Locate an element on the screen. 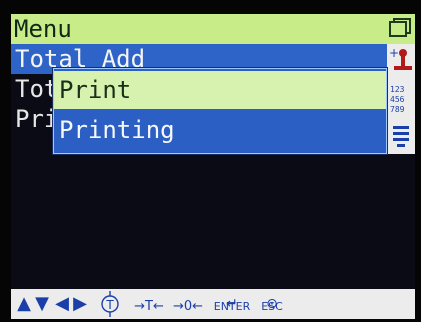 The height and width of the screenshot is (322, 421). right-arrow-icon: ▶ is located at coordinates (80, 304).